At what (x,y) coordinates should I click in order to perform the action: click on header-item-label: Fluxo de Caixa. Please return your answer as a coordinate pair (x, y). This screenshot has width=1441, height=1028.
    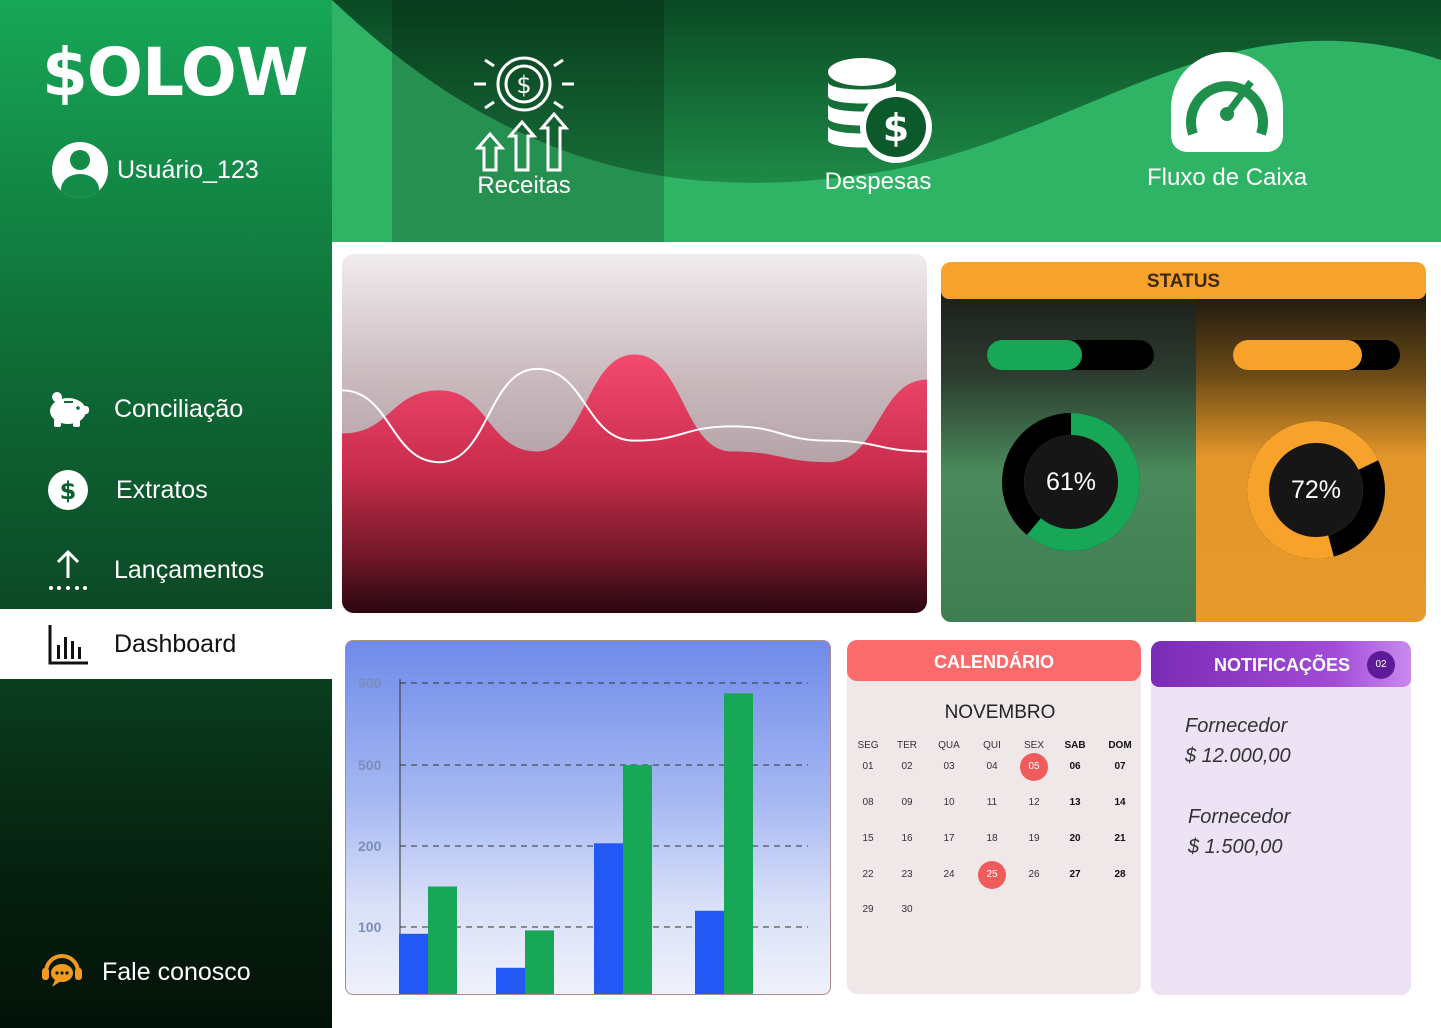
    Looking at the image, I should click on (1227, 177).